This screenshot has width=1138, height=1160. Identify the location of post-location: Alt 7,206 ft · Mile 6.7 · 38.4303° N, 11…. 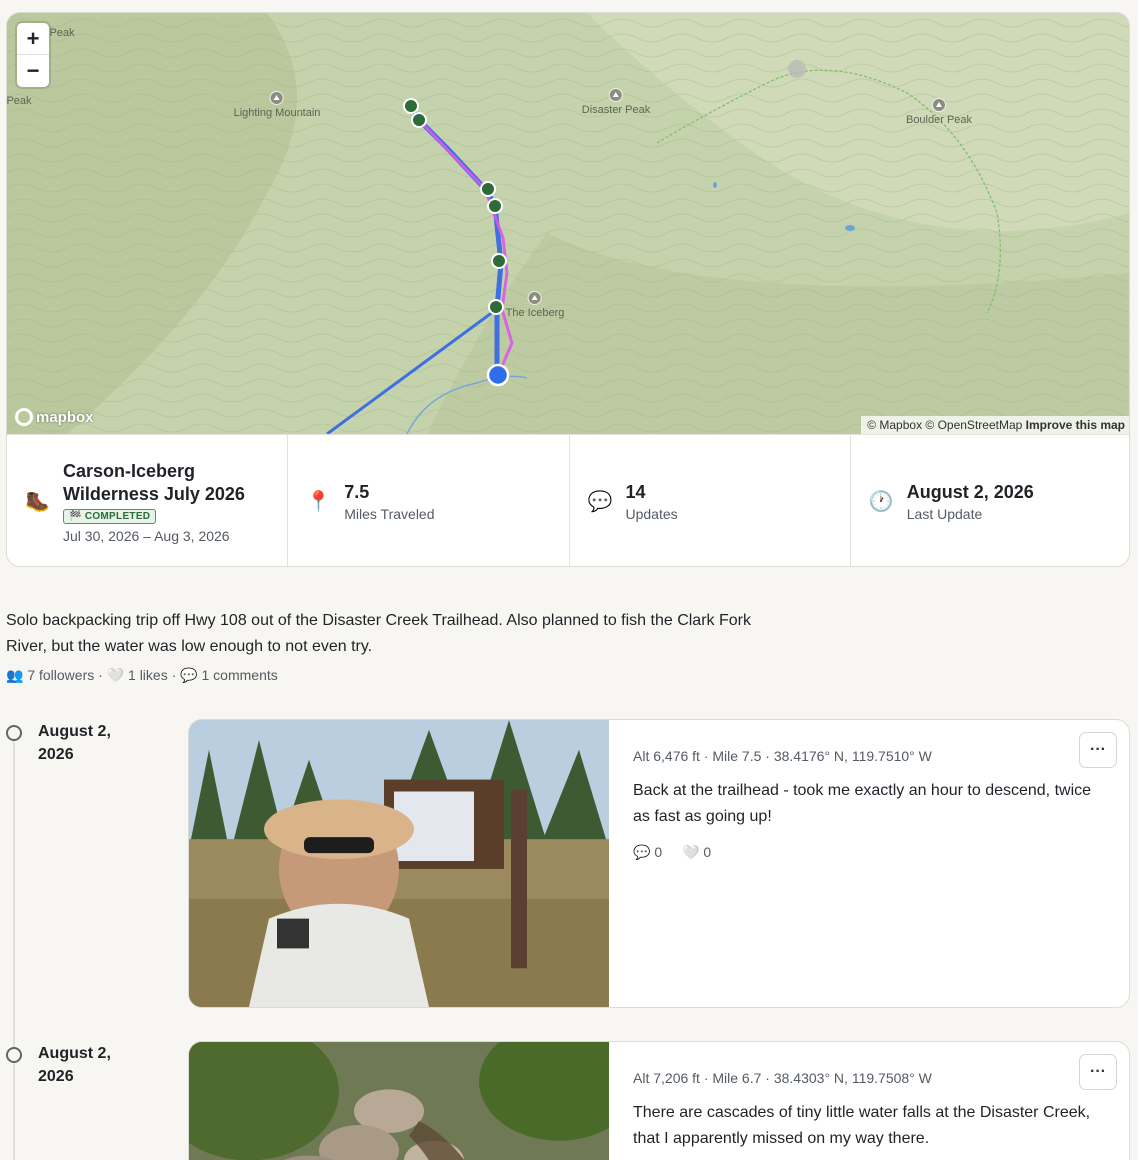
(782, 1078).